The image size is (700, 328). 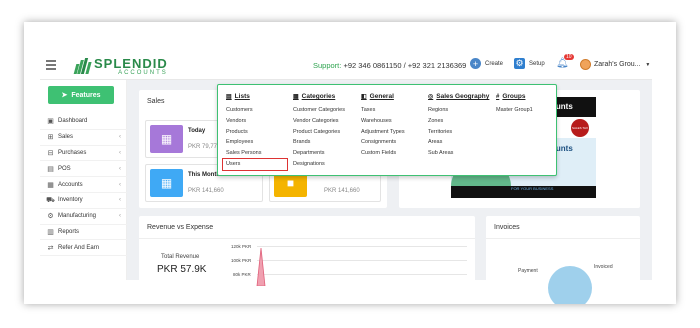 What do you see at coordinates (537, 63) in the screenshot?
I see `setup-label: Setup` at bounding box center [537, 63].